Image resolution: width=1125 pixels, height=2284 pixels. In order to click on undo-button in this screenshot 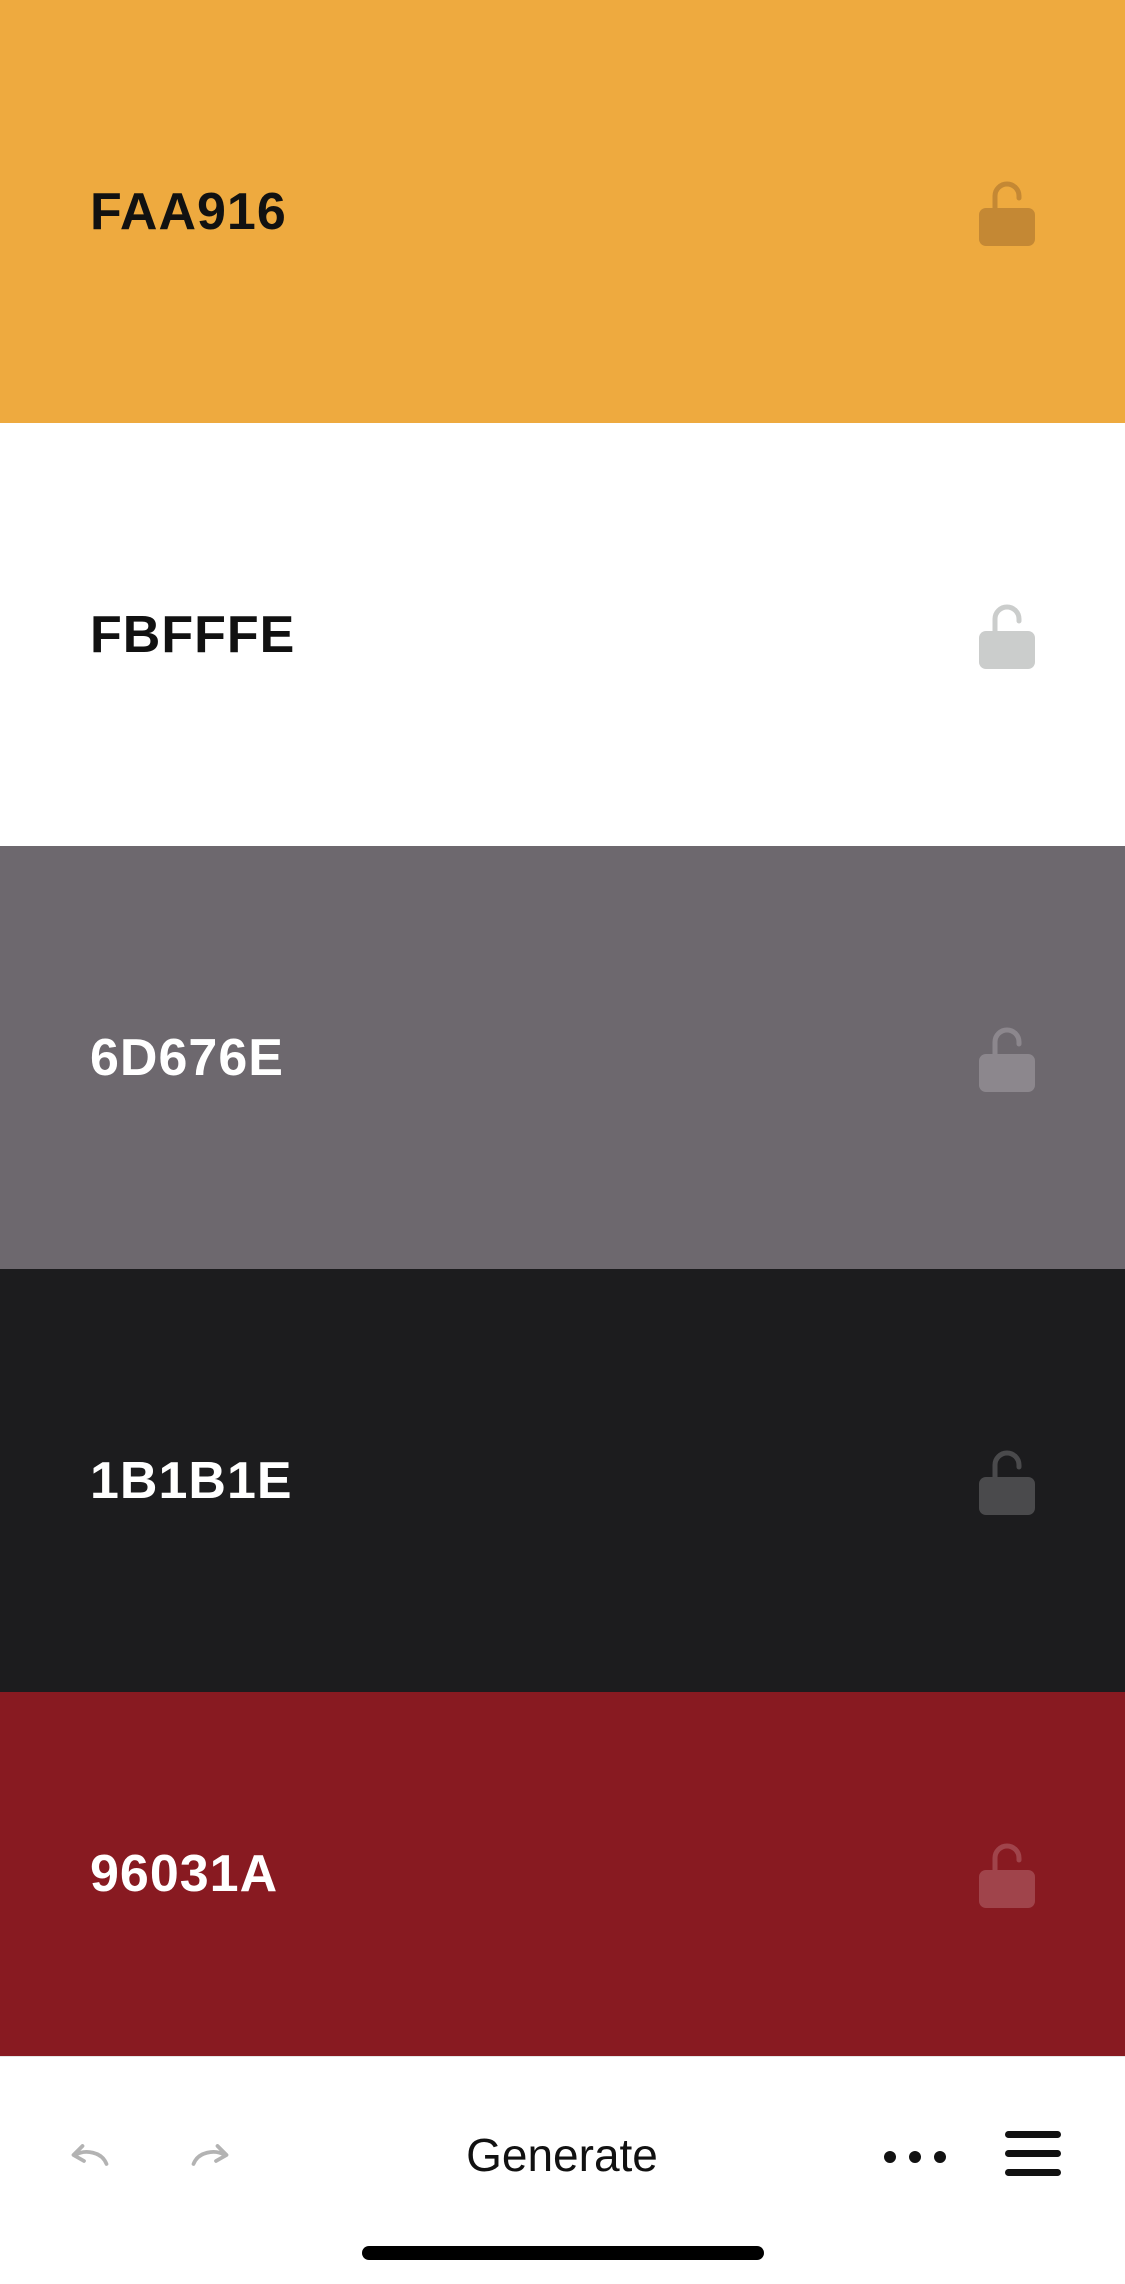, I will do `click(90, 2155)`.